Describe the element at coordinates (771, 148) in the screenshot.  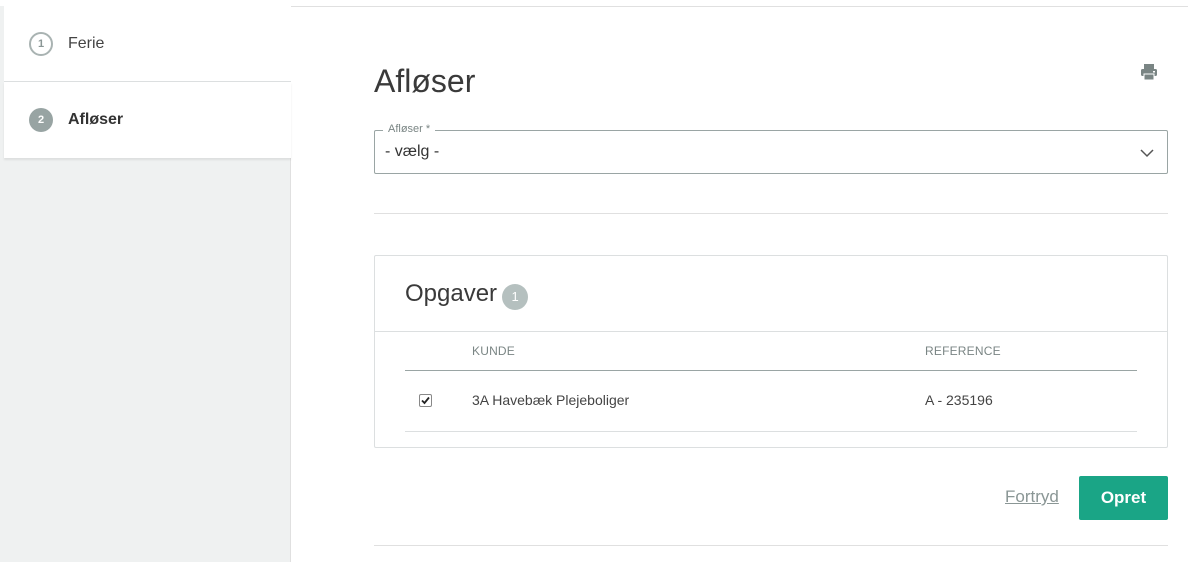
I see `afloser-select: Afløser * - vælg -` at that location.